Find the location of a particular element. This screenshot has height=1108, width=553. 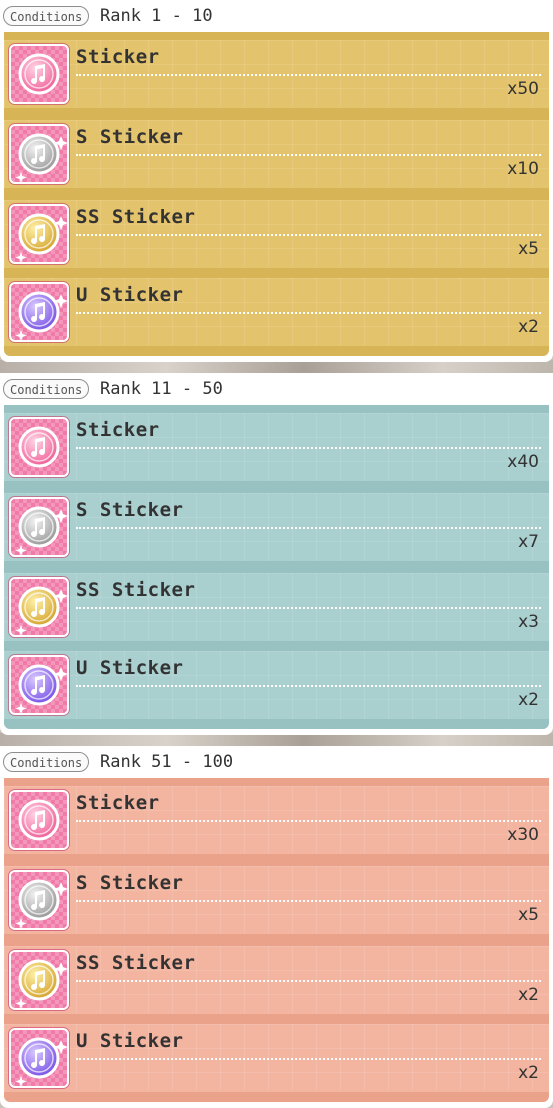

tier-header: Conditions Rank 1 - 10 is located at coordinates (276, 16).